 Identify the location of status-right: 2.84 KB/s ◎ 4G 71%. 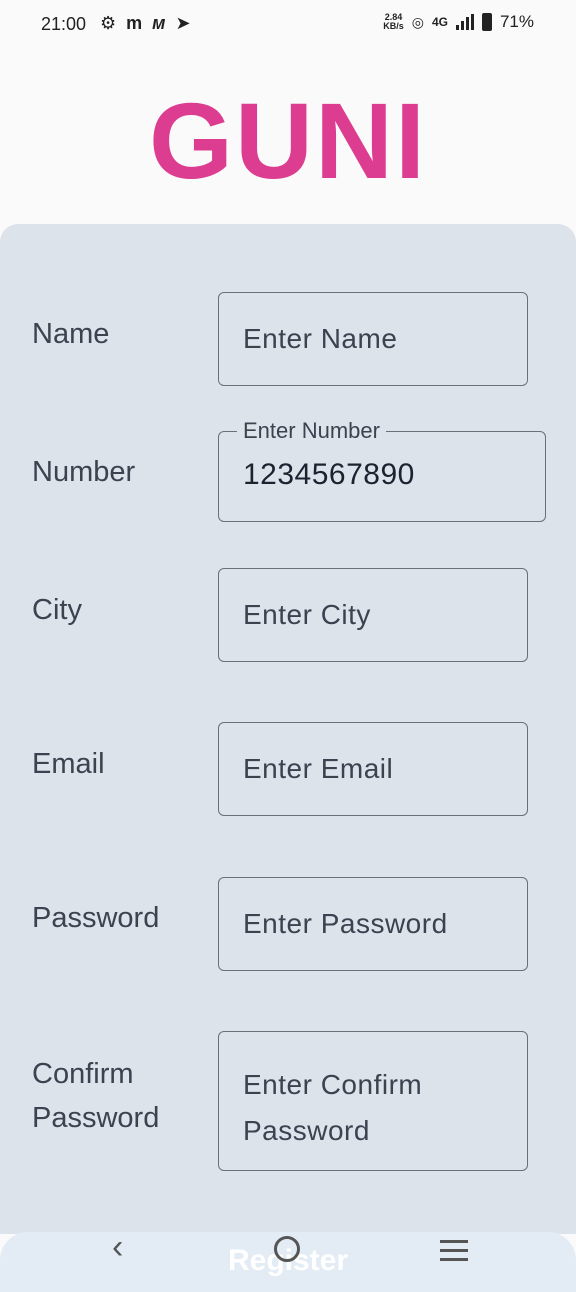
(458, 22).